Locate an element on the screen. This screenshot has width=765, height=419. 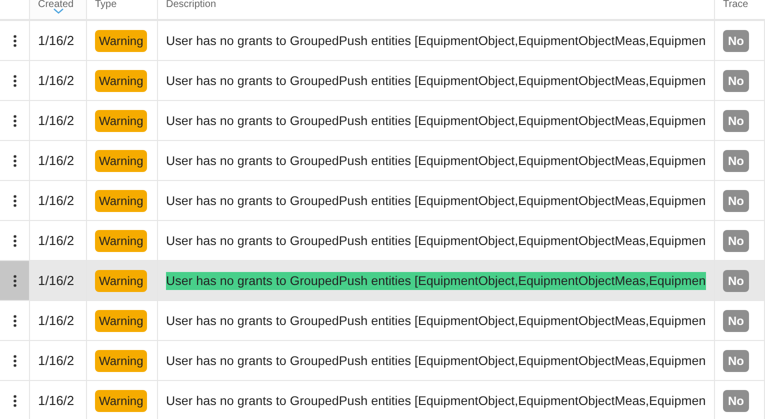
column-header: Description is located at coordinates (191, 5).